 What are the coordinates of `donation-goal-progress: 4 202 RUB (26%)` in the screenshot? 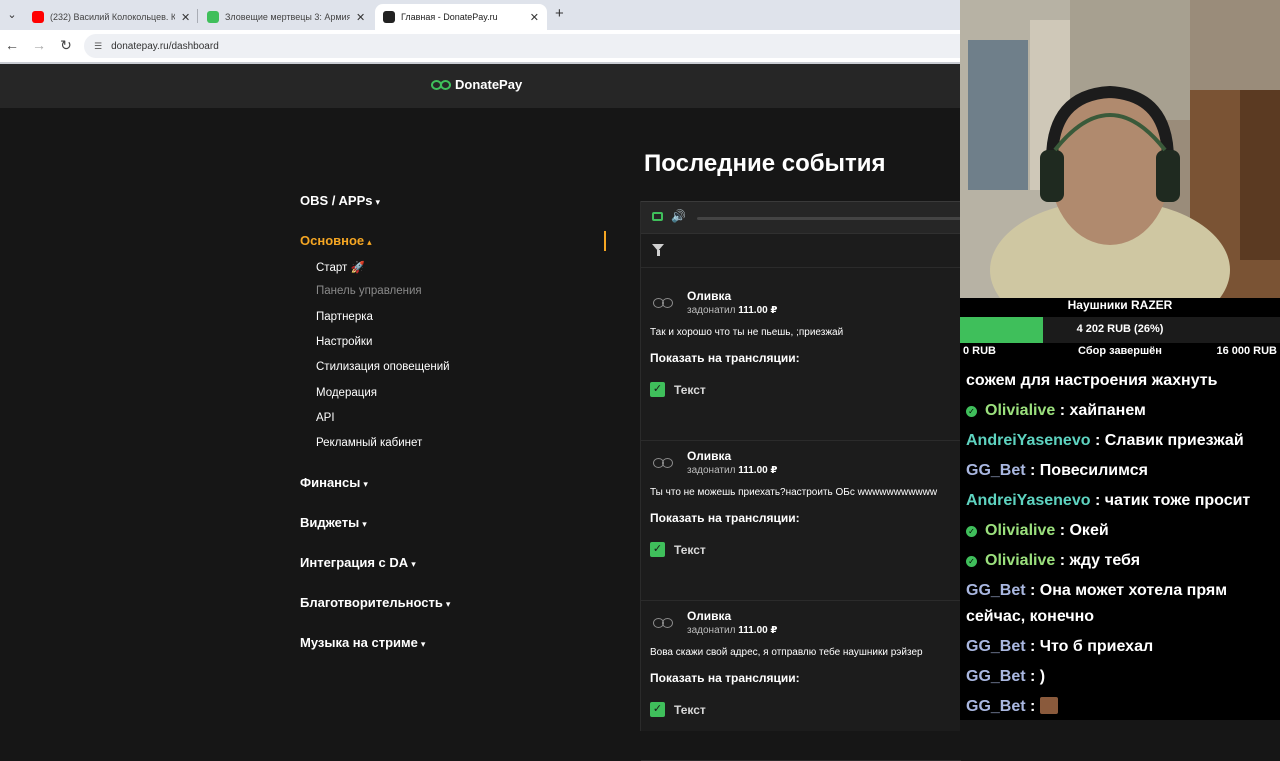 It's located at (1120, 330).